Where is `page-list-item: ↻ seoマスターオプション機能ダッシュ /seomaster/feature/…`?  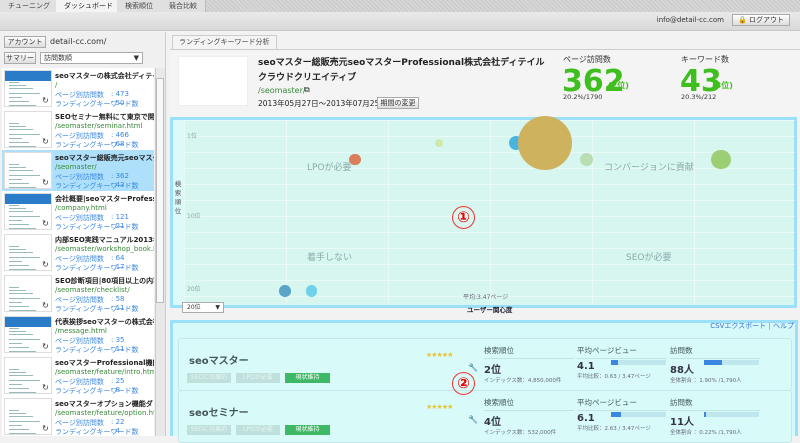
page-list-item: ↻ seoマスターオプション機能ダッシュ /seomaster/feature/… is located at coordinates (78, 416).